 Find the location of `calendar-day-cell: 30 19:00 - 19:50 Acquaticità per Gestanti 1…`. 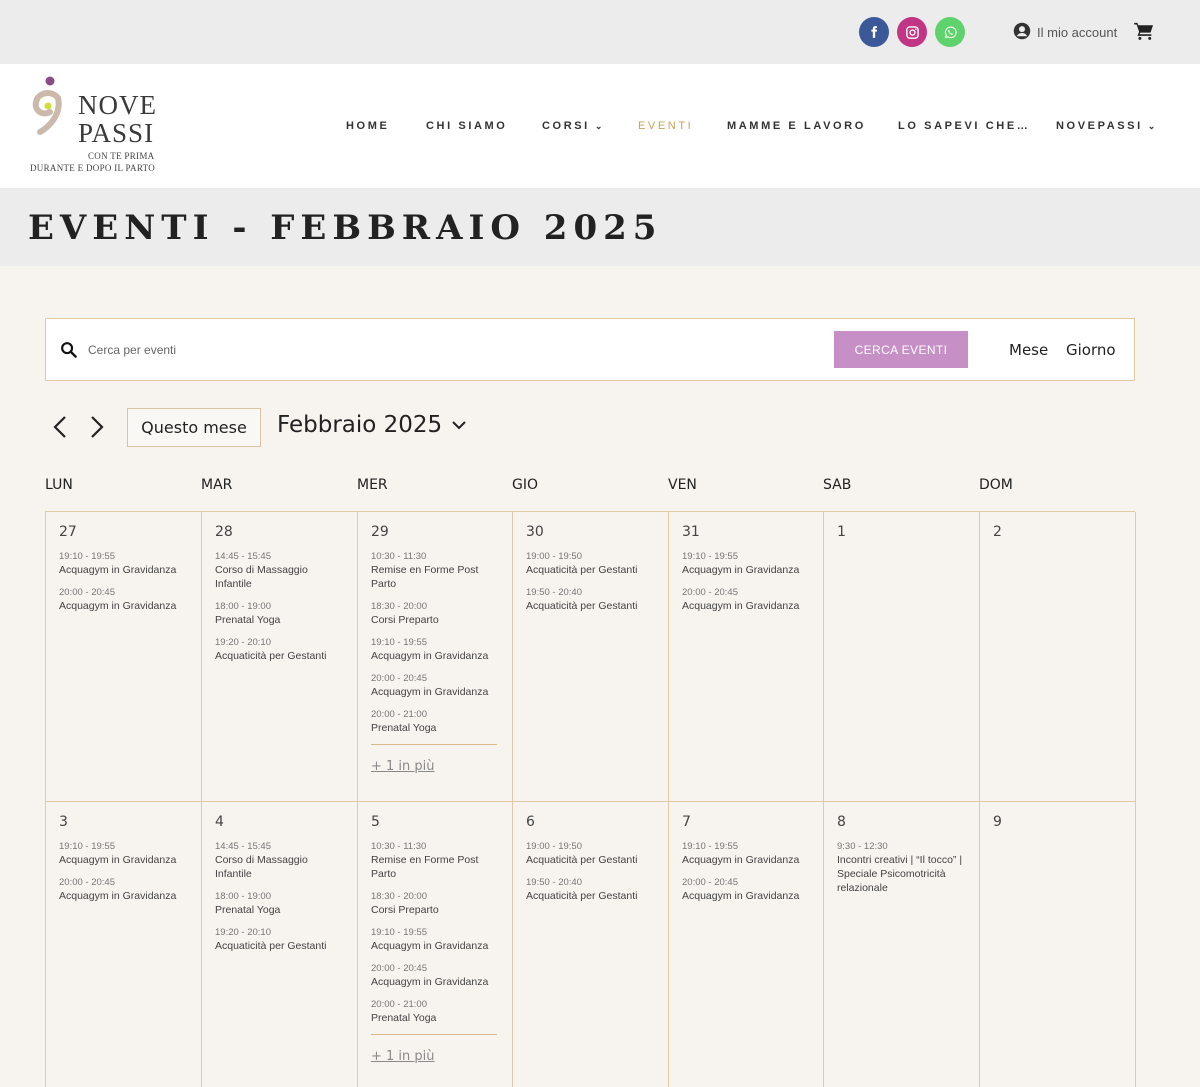

calendar-day-cell: 30 19:00 - 19:50 Acquaticità per Gestanti 1… is located at coordinates (591, 657).